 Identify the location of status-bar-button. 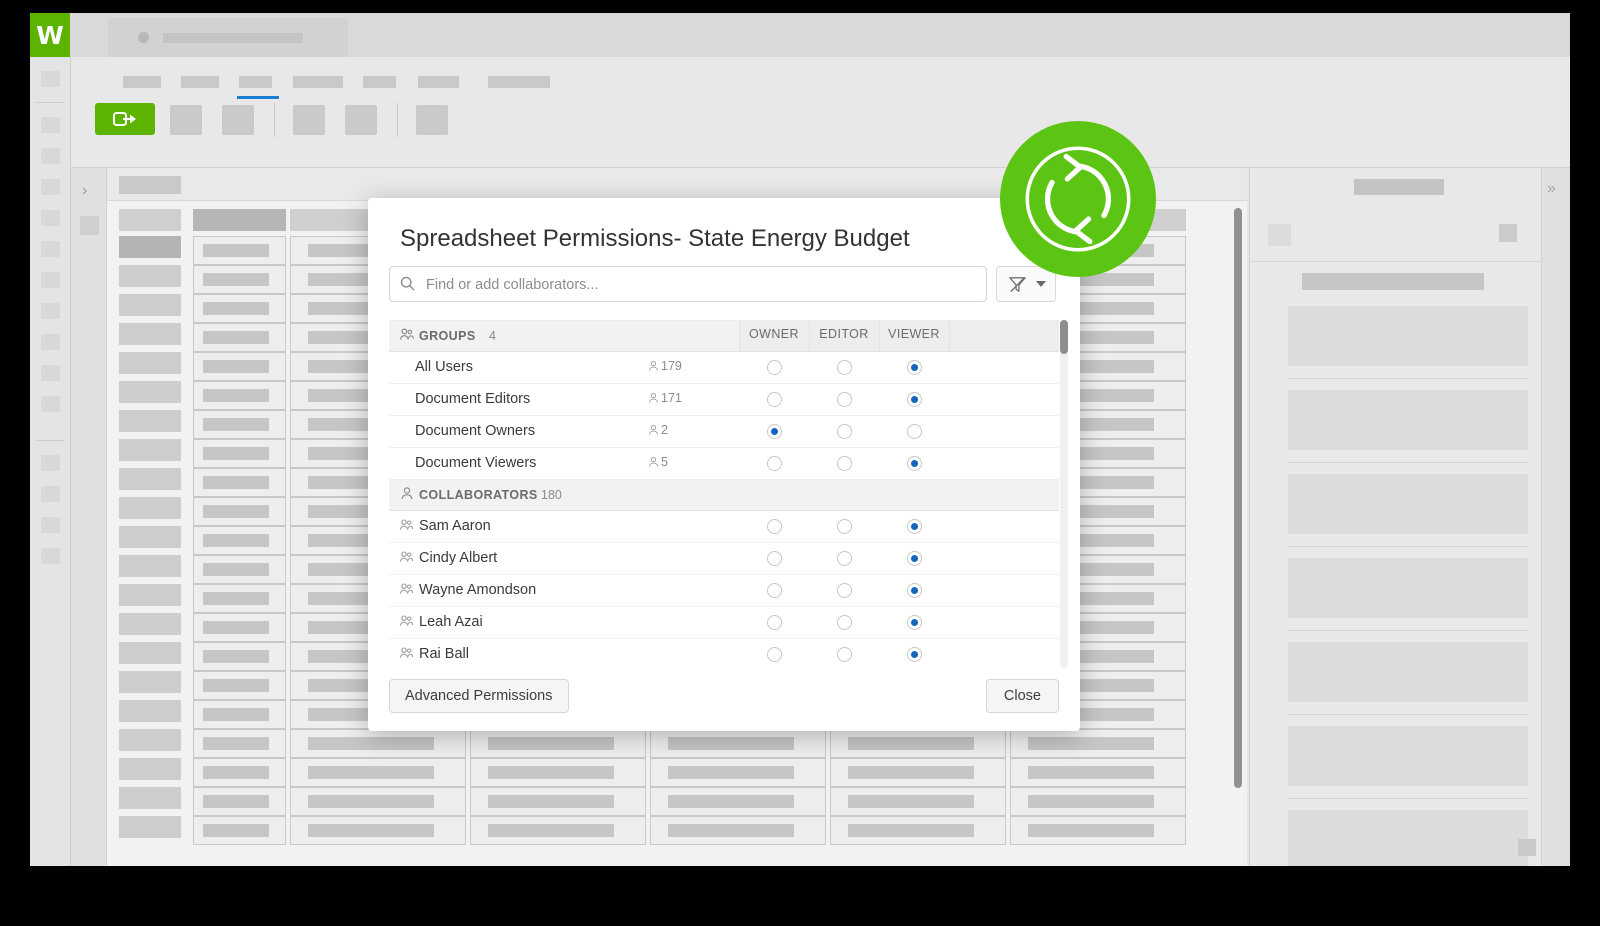
(1527, 847).